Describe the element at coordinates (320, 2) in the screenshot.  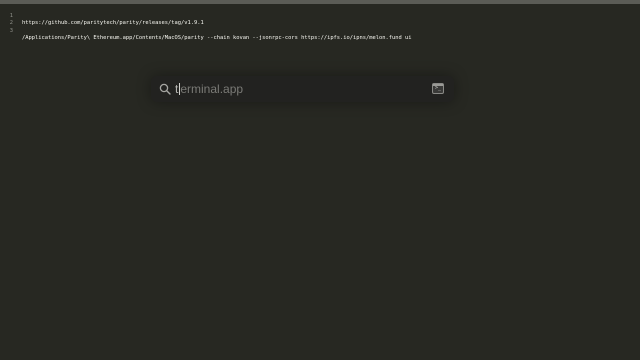
I see `window-top-edge` at that location.